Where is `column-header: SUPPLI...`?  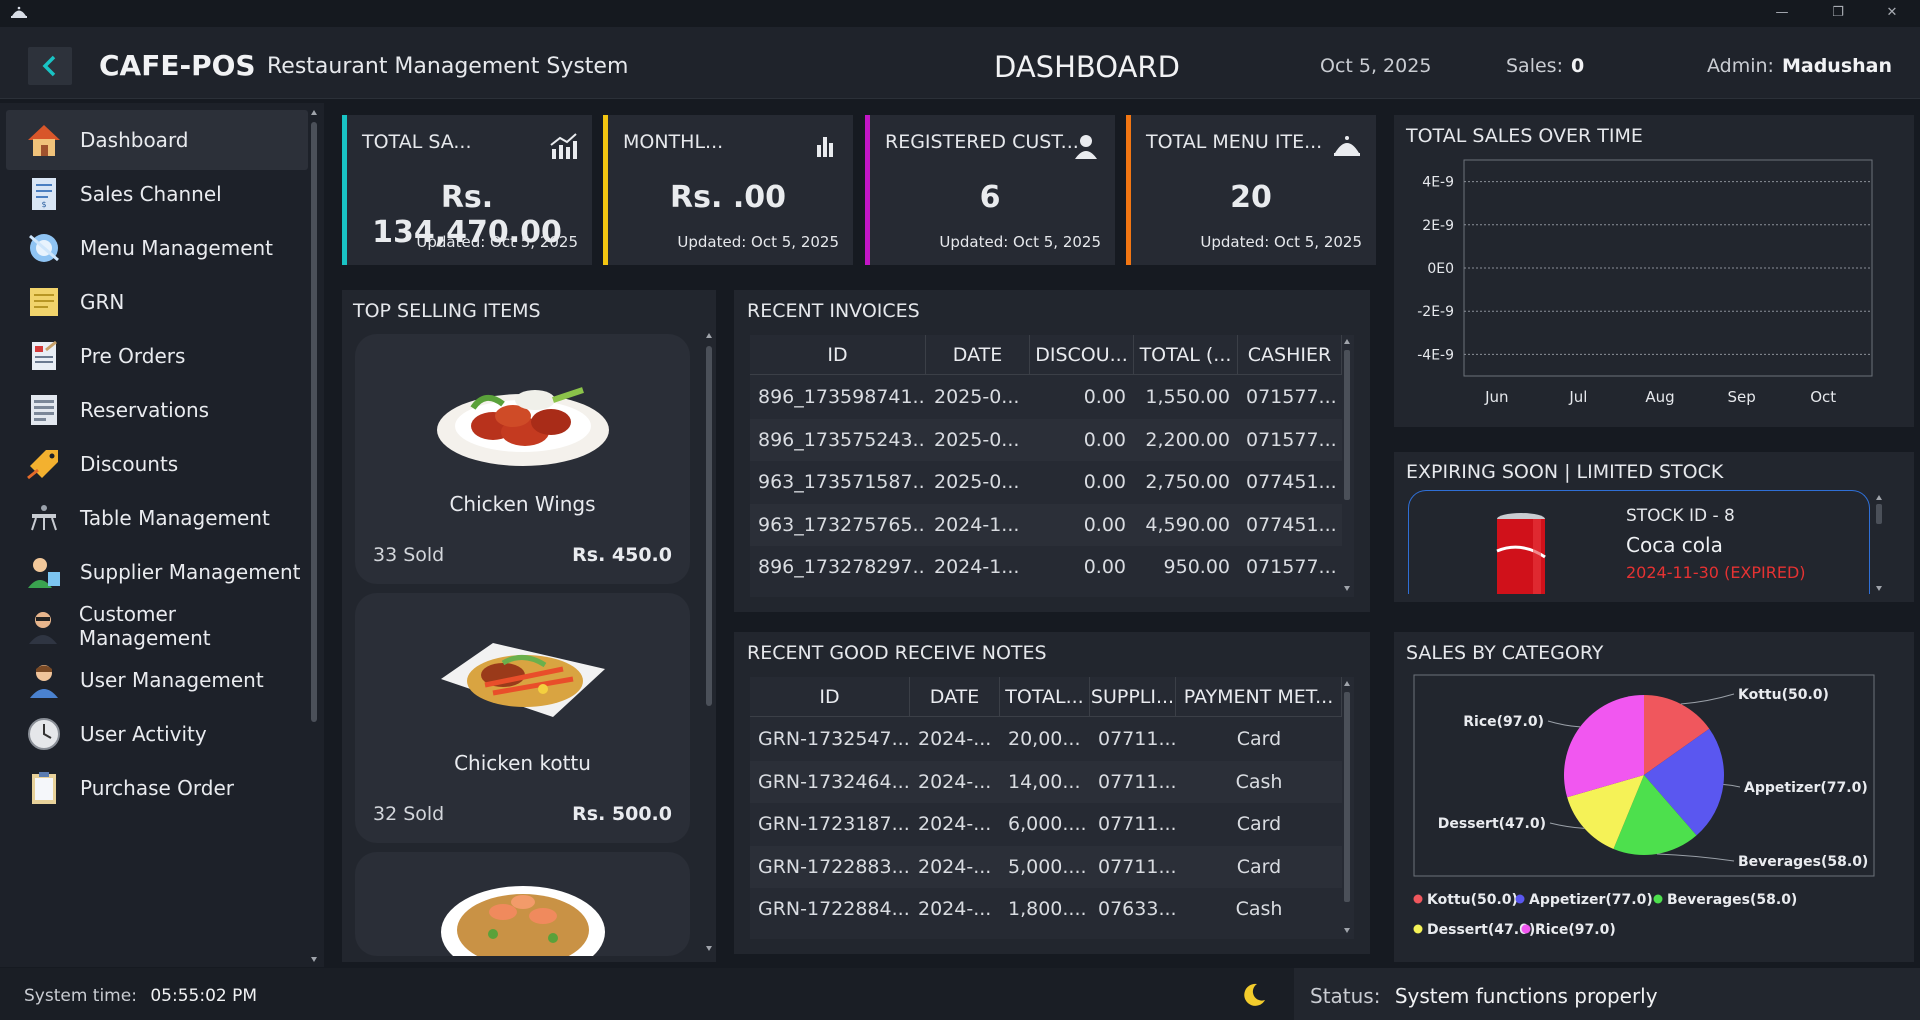 column-header: SUPPLI... is located at coordinates (1133, 697).